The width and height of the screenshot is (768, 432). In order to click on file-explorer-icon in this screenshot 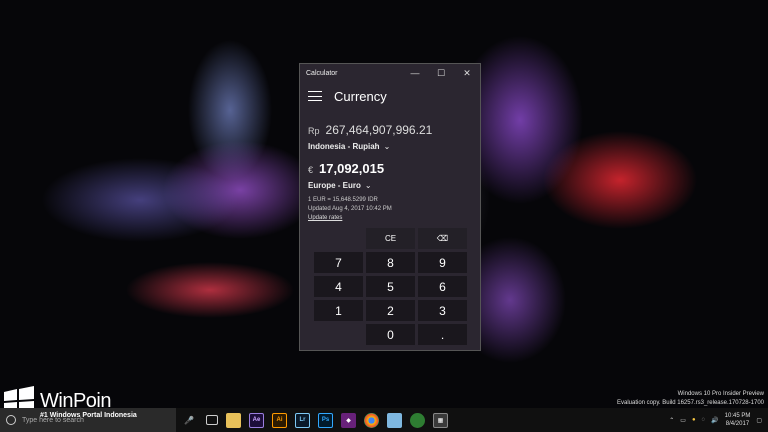, I will do `click(233, 420)`.